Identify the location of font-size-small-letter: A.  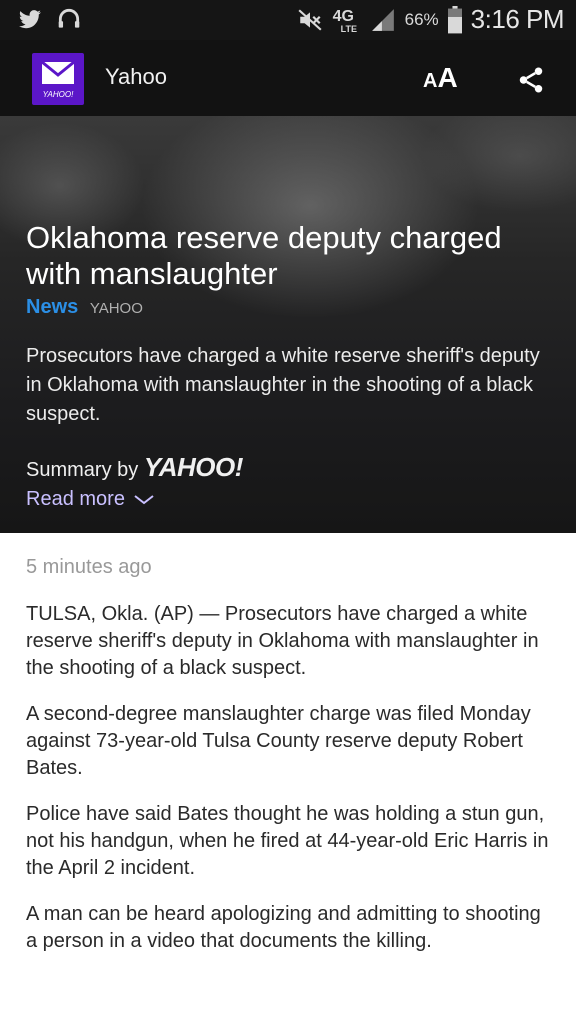
(430, 81).